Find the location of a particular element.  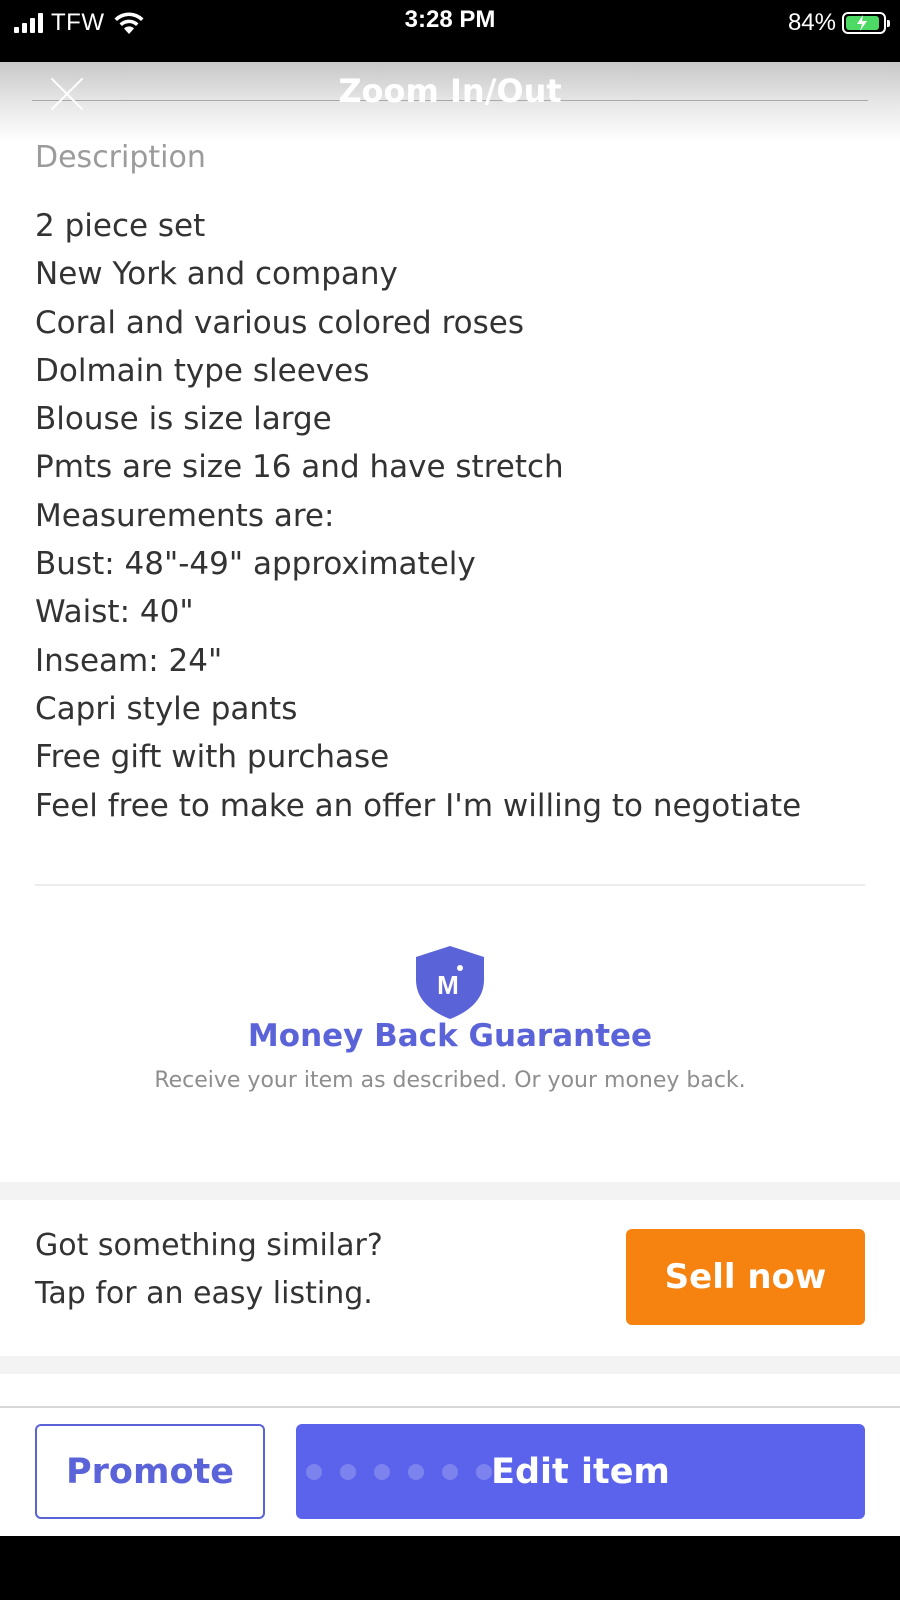

edit-item-label: Edit item is located at coordinates (580, 1471).